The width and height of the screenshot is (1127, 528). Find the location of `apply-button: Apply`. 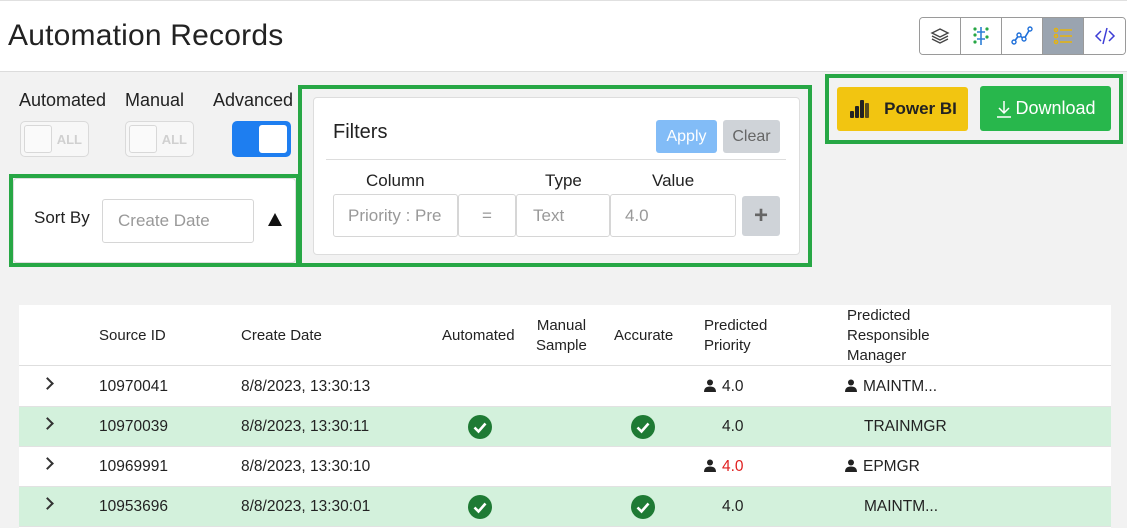

apply-button: Apply is located at coordinates (686, 136).